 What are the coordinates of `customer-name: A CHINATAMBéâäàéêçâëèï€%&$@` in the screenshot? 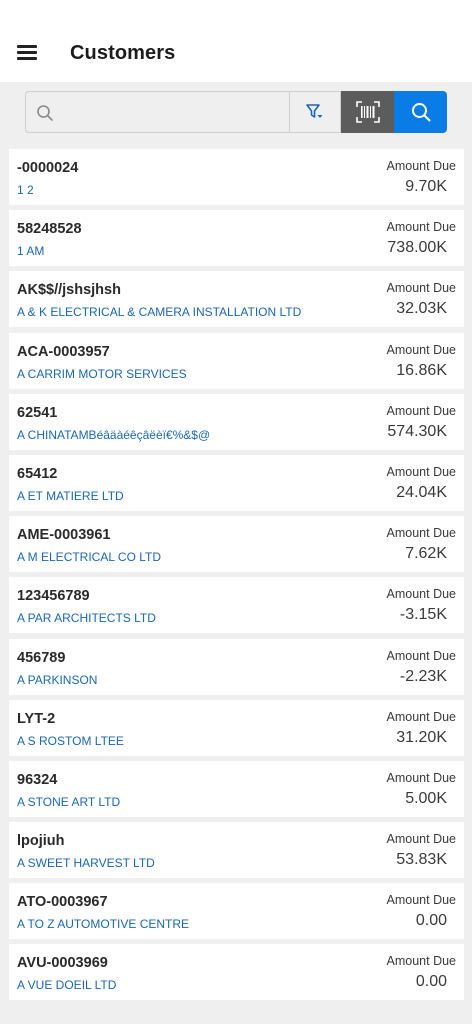 It's located at (114, 434).